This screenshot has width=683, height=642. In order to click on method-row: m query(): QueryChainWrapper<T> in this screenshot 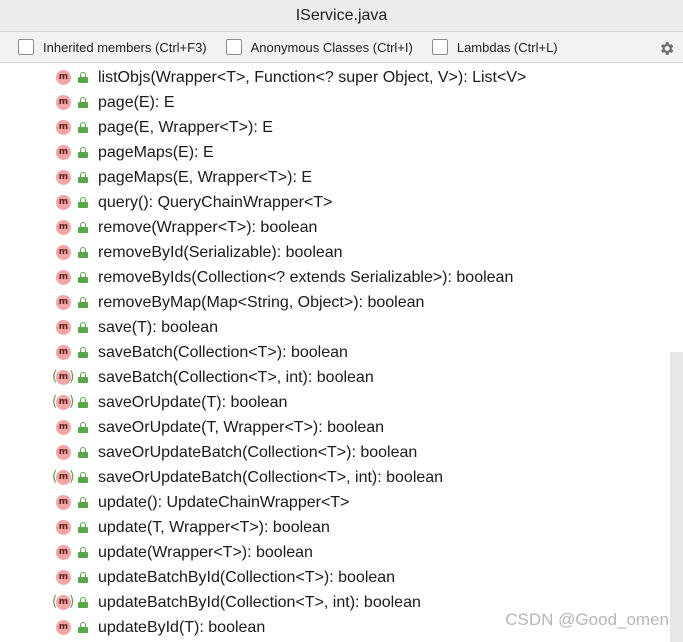, I will do `click(335, 202)`.